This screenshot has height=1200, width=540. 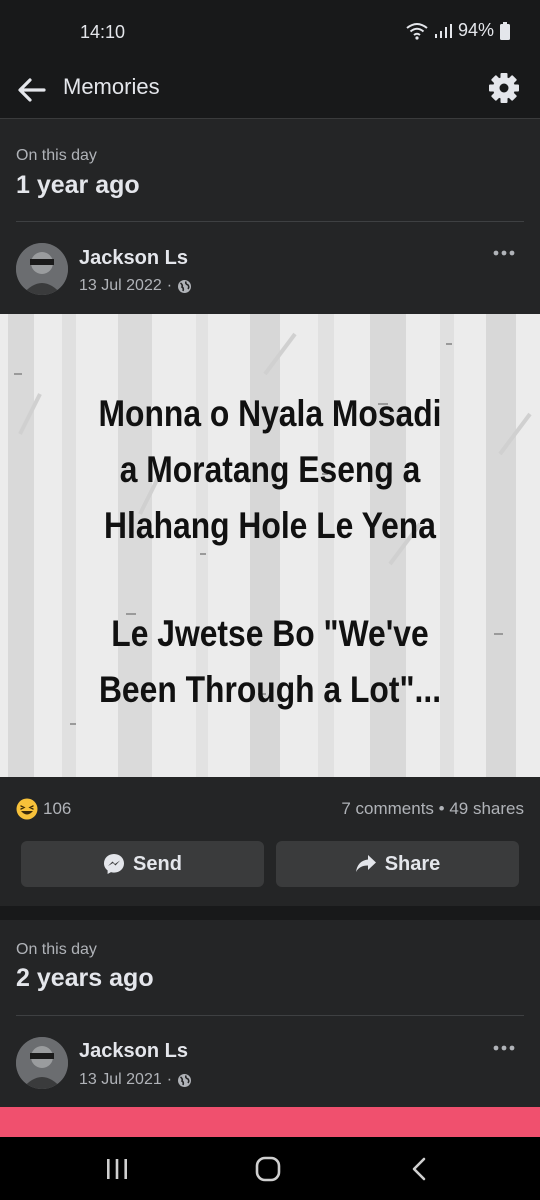 I want to click on home-icon, so click(x=268, y=1169).